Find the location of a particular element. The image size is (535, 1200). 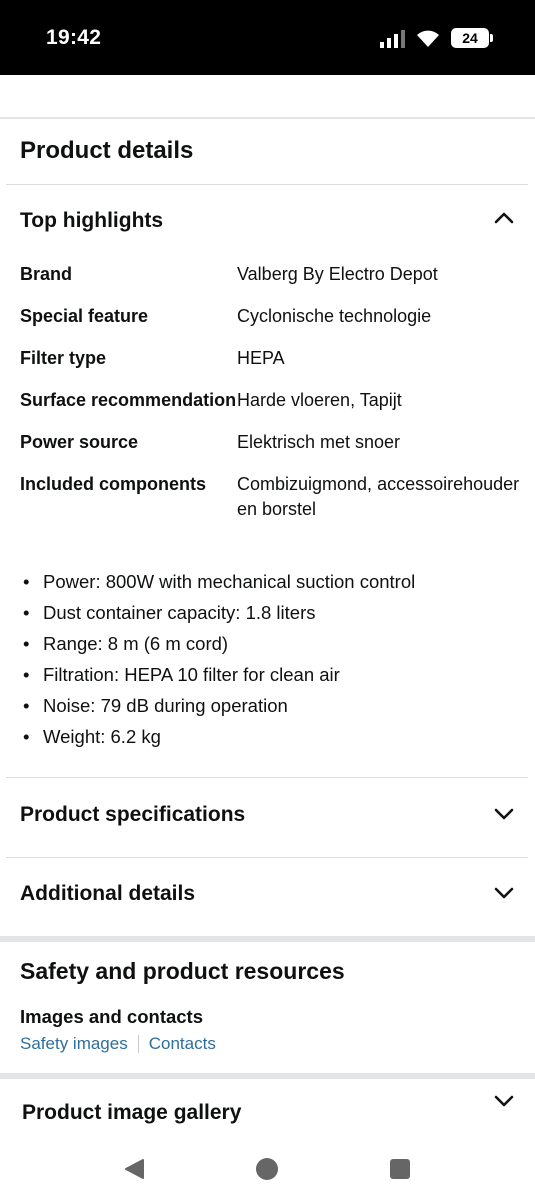

signal-icon is located at coordinates (392, 39).